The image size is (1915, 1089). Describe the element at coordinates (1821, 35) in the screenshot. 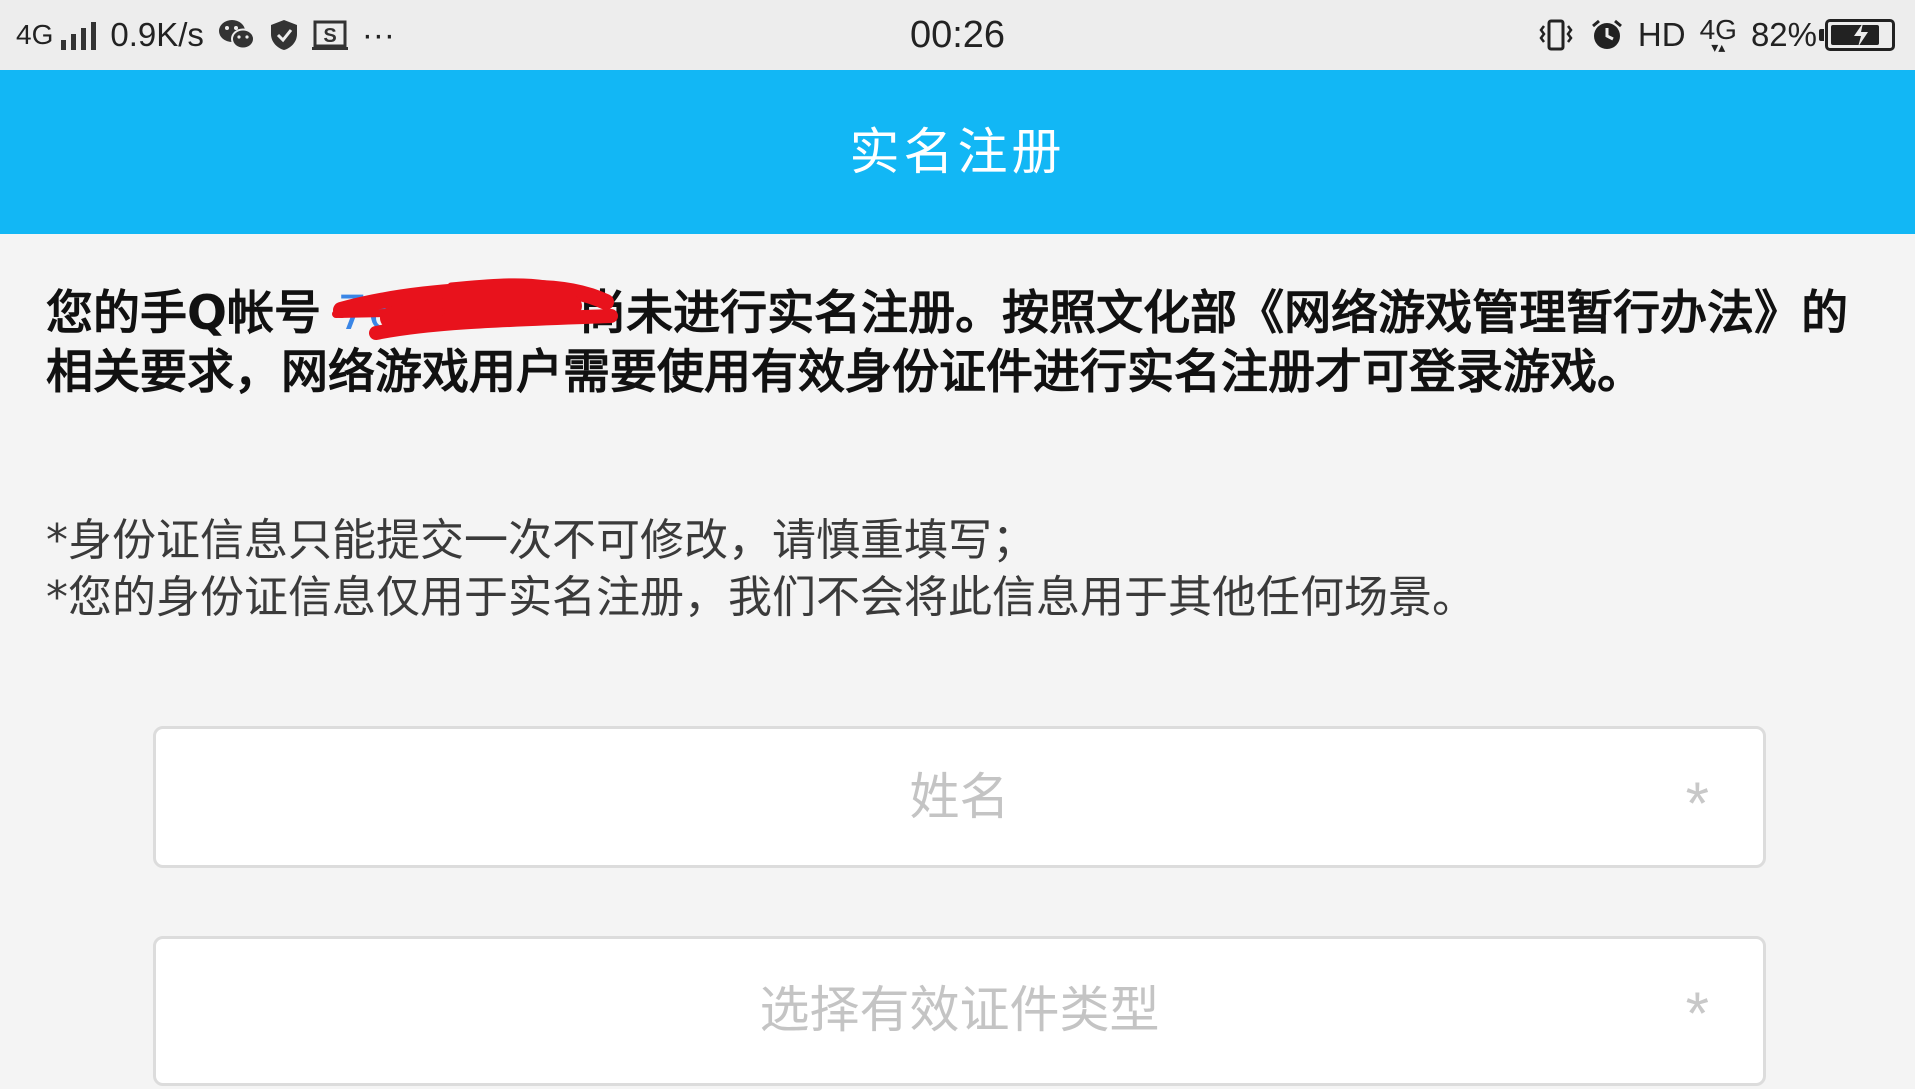

I see `battery-cap` at that location.